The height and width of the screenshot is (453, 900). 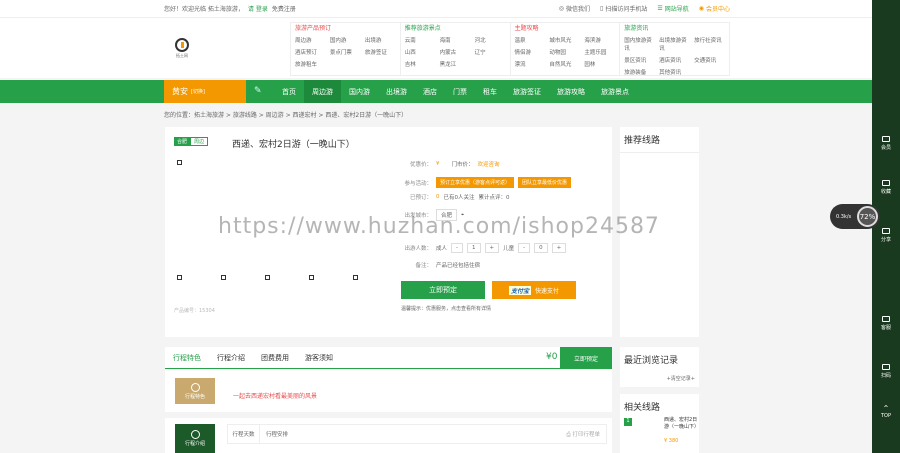 What do you see at coordinates (639, 60) in the screenshot?
I see `menu-item: 景区资讯` at bounding box center [639, 60].